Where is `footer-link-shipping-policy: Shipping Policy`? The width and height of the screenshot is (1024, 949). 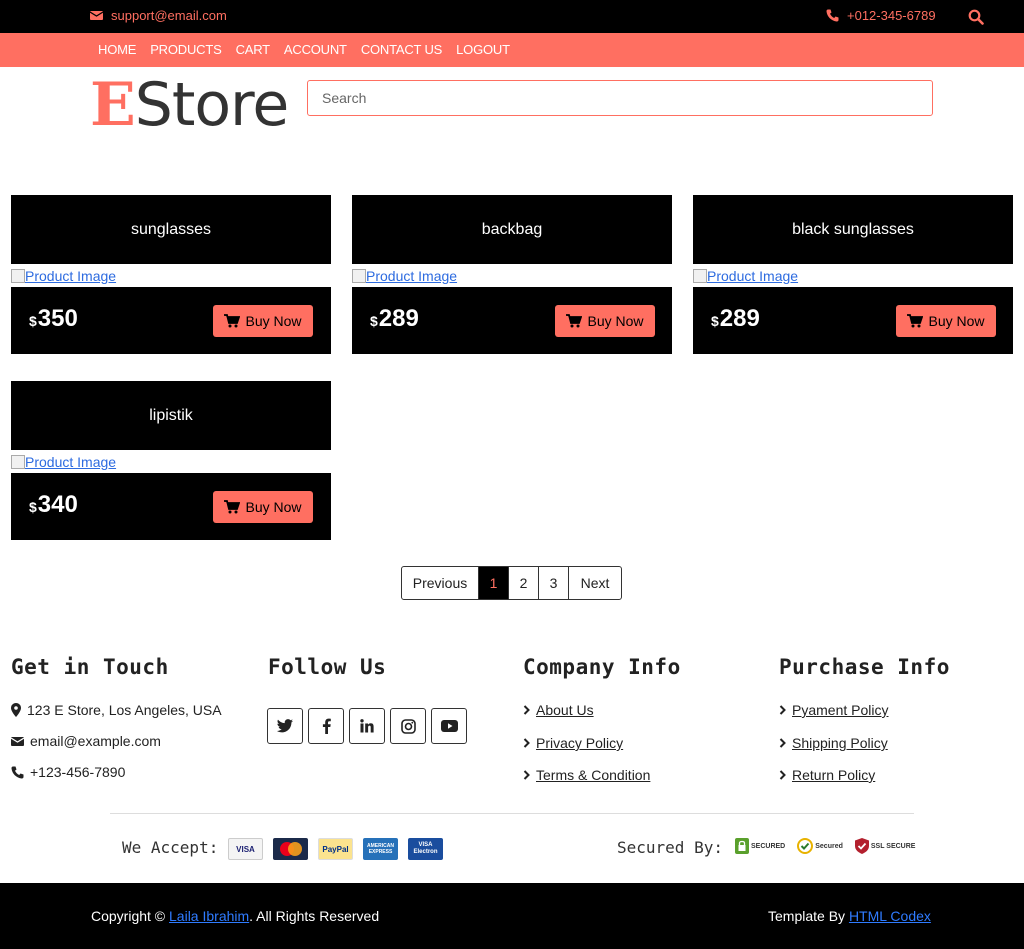
footer-link-shipping-policy: Shipping Policy is located at coordinates (833, 743).